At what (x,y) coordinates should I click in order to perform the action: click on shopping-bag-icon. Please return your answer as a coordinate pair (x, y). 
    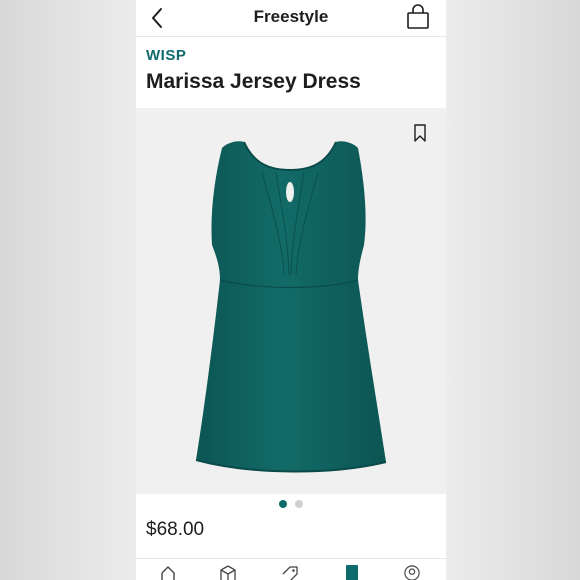
    Looking at the image, I should click on (418, 16).